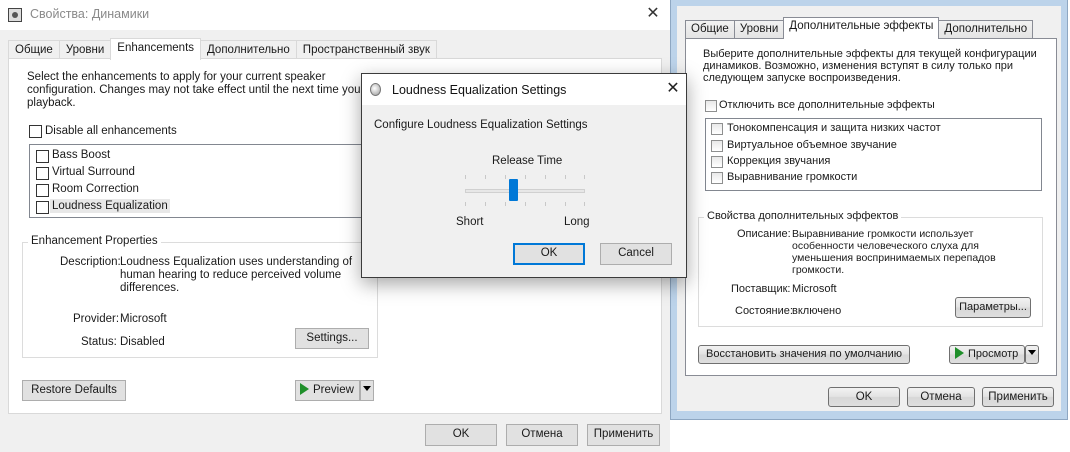 The image size is (1070, 452). What do you see at coordinates (717, 178) in the screenshot?
I see `ru-loudness-checkbox` at bounding box center [717, 178].